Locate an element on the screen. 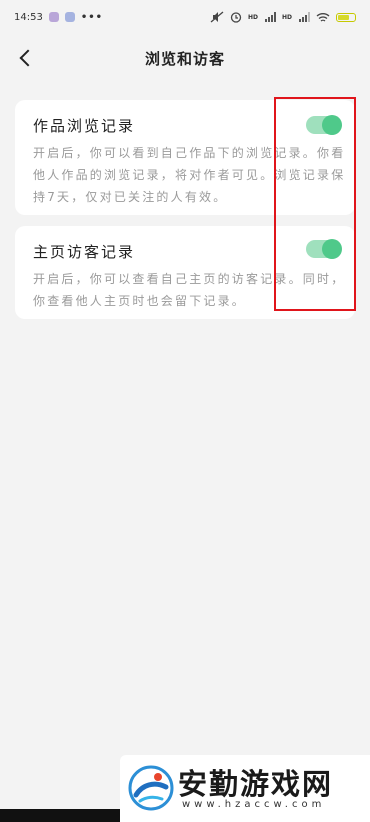 This screenshot has width=370, height=822. watermark: 安勤游戏网 www.hzaccw.com is located at coordinates (245, 788).